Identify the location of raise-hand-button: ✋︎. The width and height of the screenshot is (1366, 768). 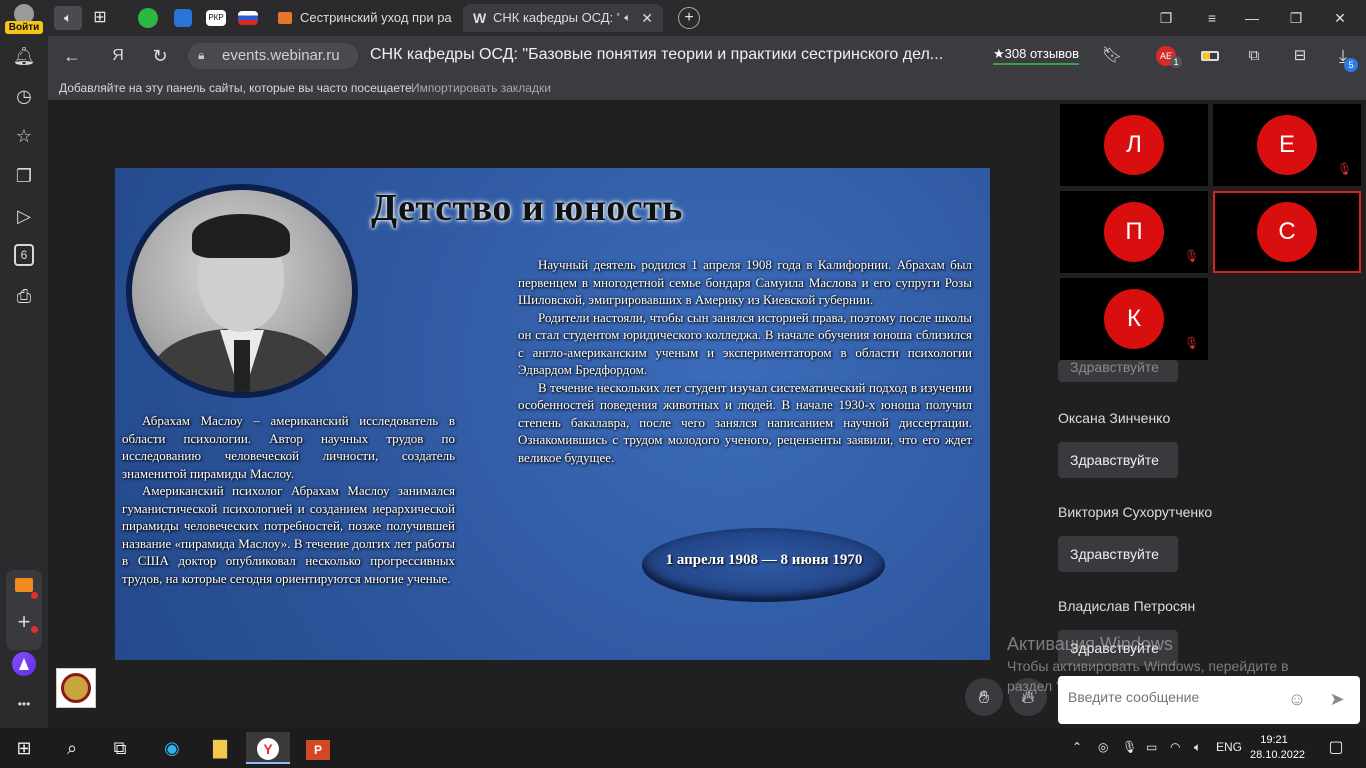
(984, 697).